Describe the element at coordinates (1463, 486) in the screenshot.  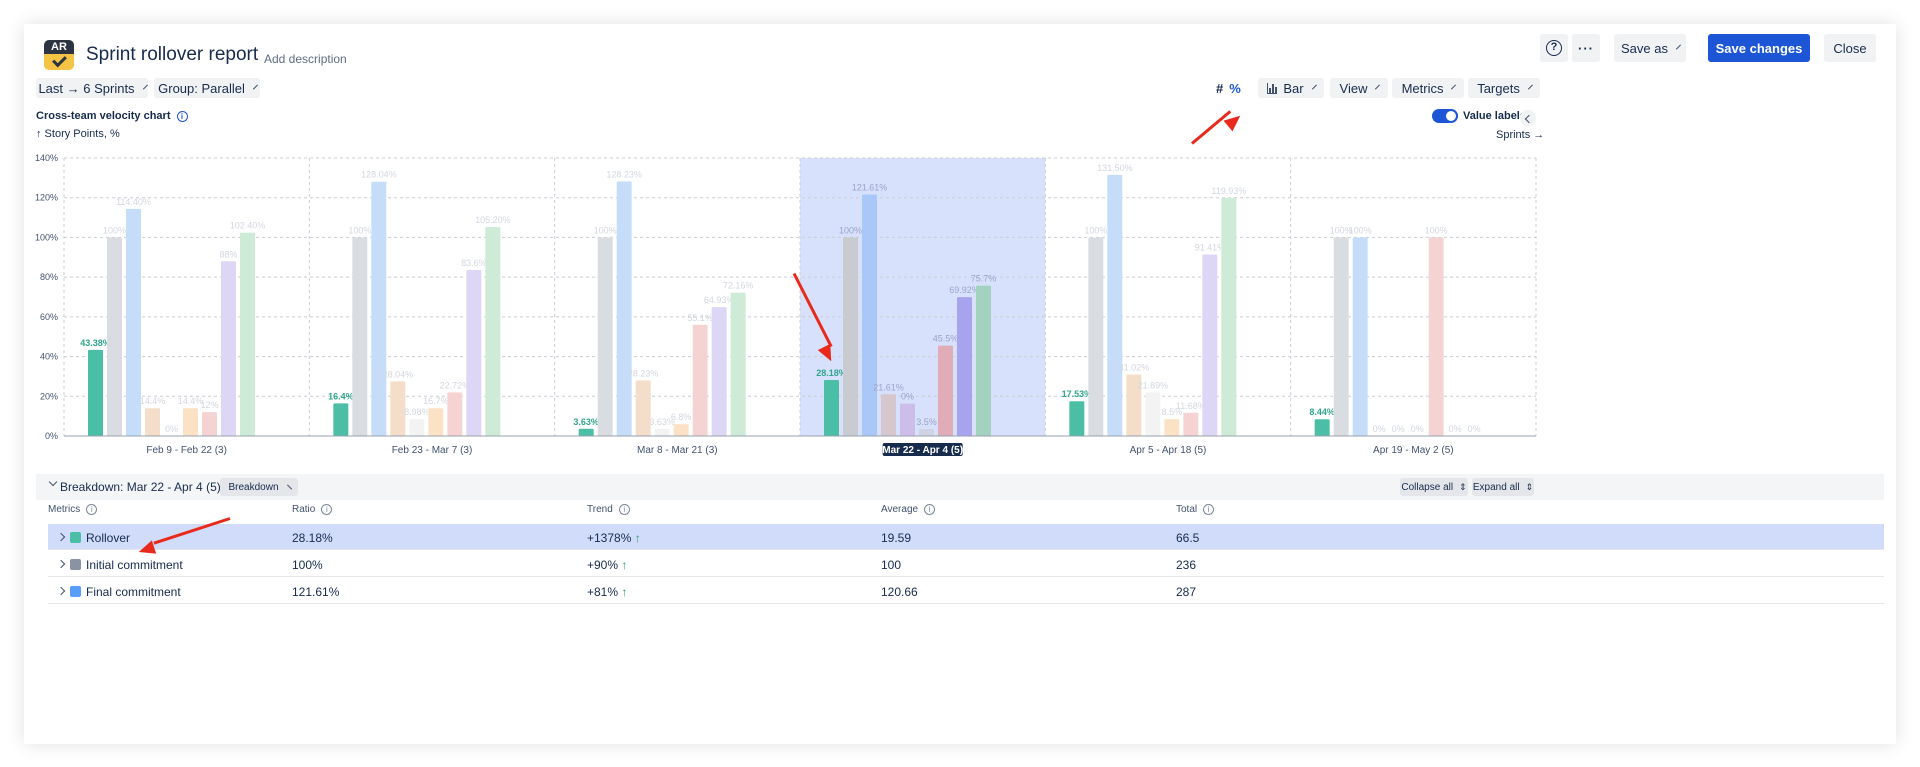
I see `collapse-icon: ⇕` at that location.